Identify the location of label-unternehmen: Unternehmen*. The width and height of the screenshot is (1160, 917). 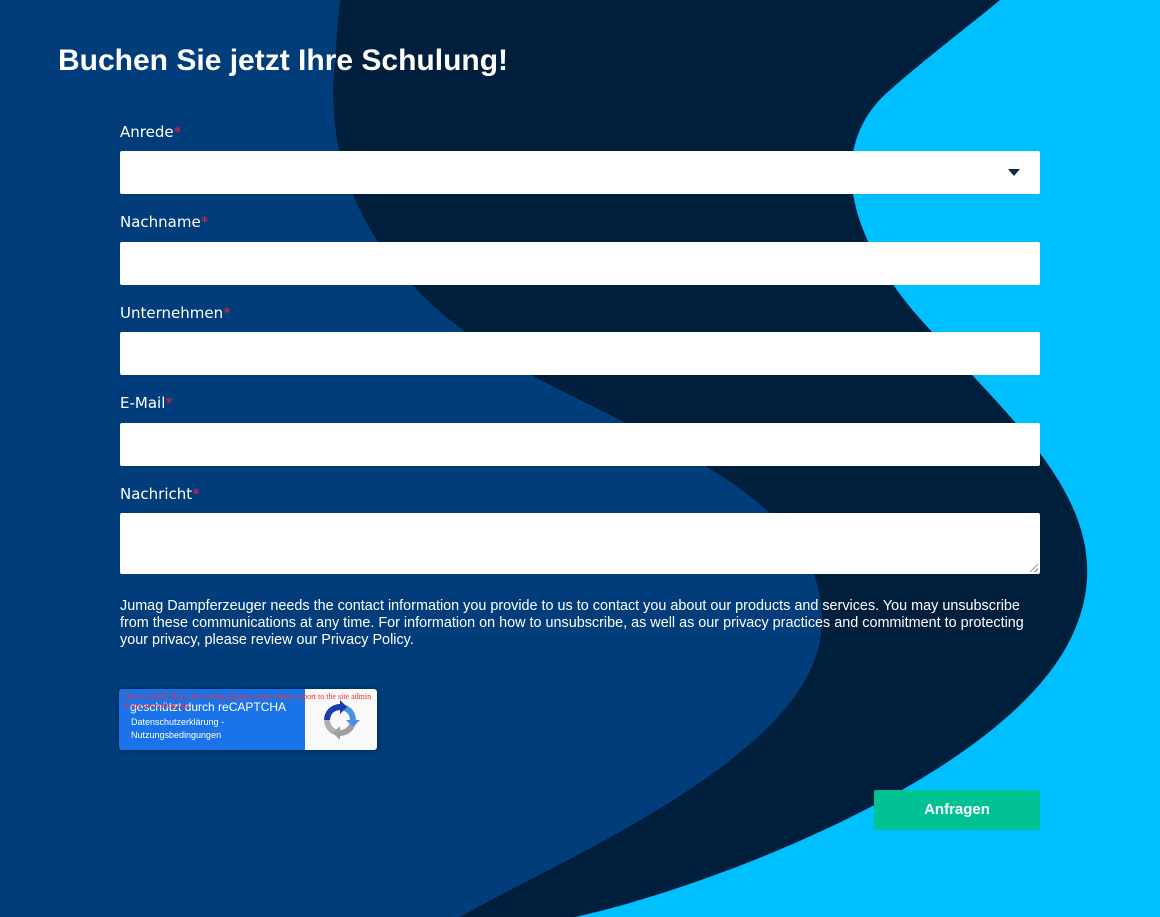
(175, 313).